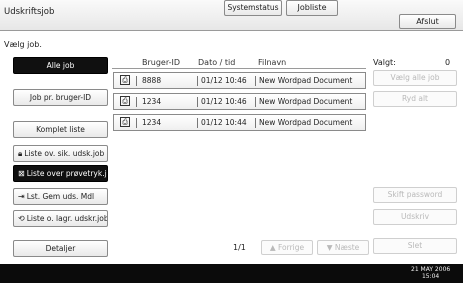 This screenshot has height=283, width=463. Describe the element at coordinates (329, 247) in the screenshot. I see `down-arrow-icon: ▼` at that location.